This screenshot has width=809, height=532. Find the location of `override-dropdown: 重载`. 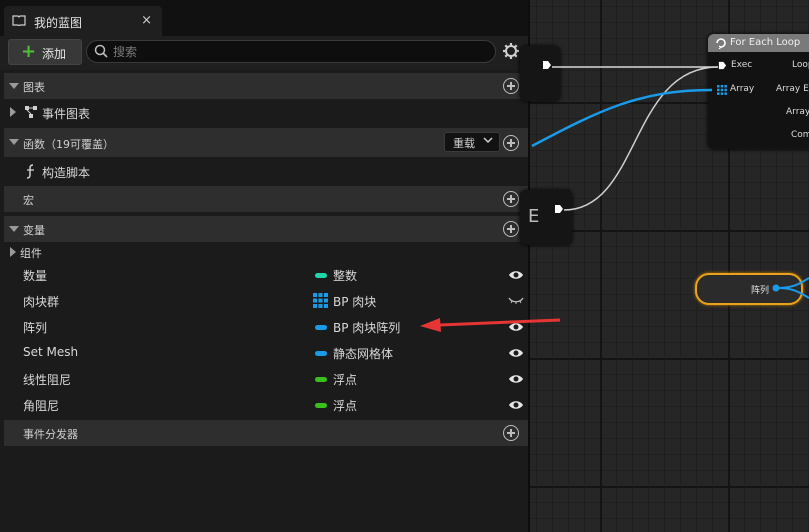

override-dropdown: 重载 is located at coordinates (472, 142).